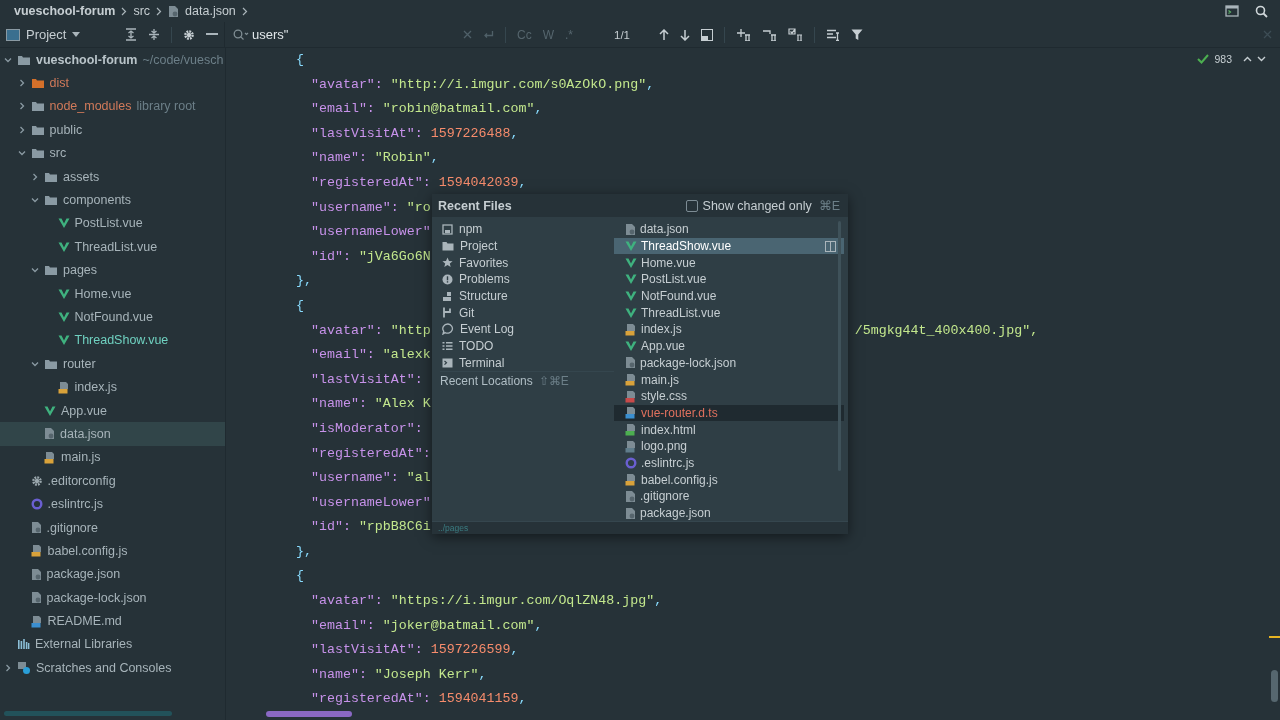  Describe the element at coordinates (112, 106) in the screenshot. I see `tree-item: node_modules library root` at that location.